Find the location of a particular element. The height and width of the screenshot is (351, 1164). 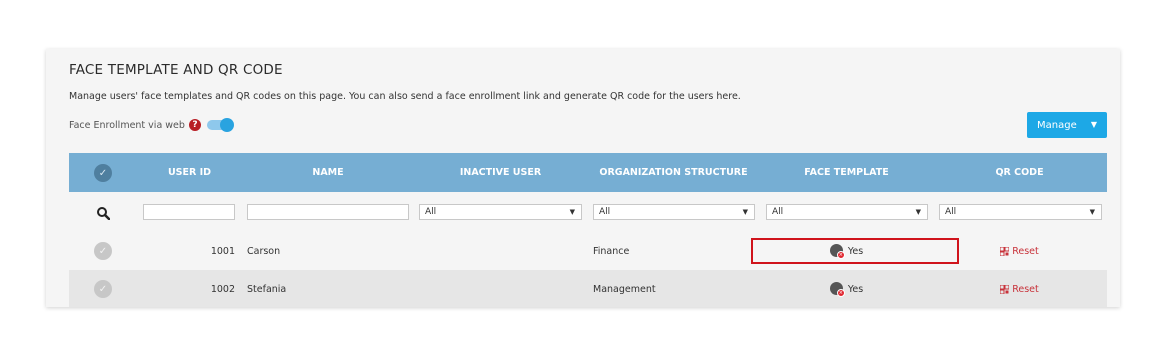

face-enrollment-label: Face Enrollment via web is located at coordinates (127, 125).